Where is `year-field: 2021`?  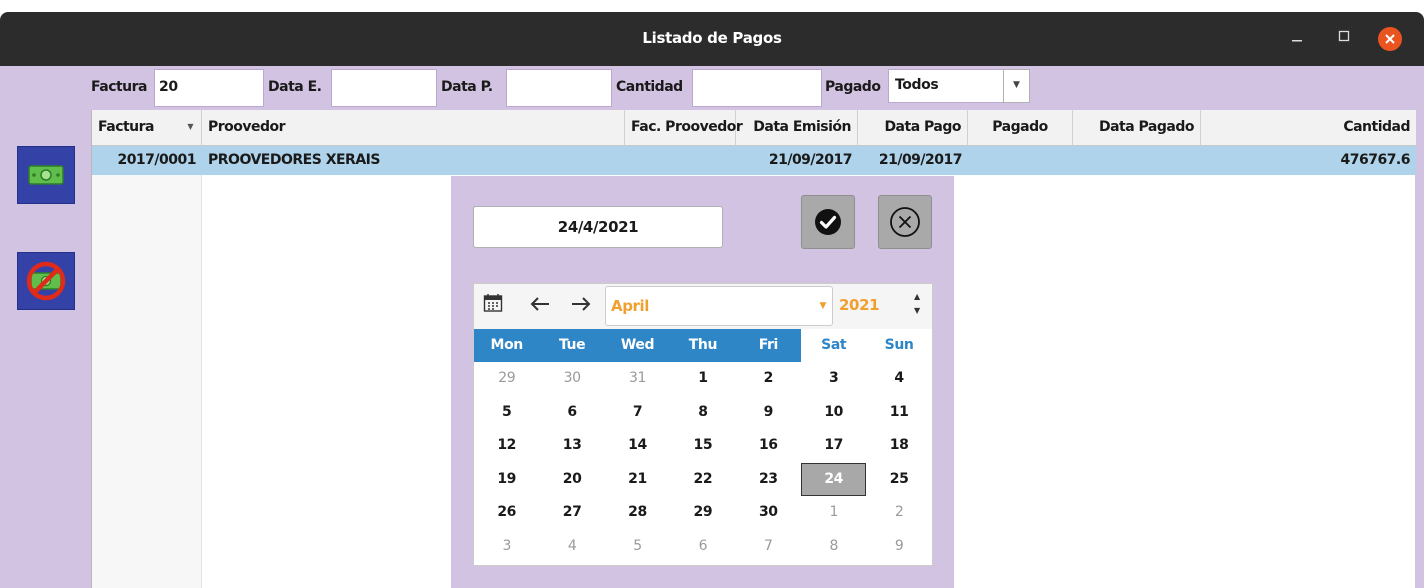 year-field: 2021 is located at coordinates (859, 305).